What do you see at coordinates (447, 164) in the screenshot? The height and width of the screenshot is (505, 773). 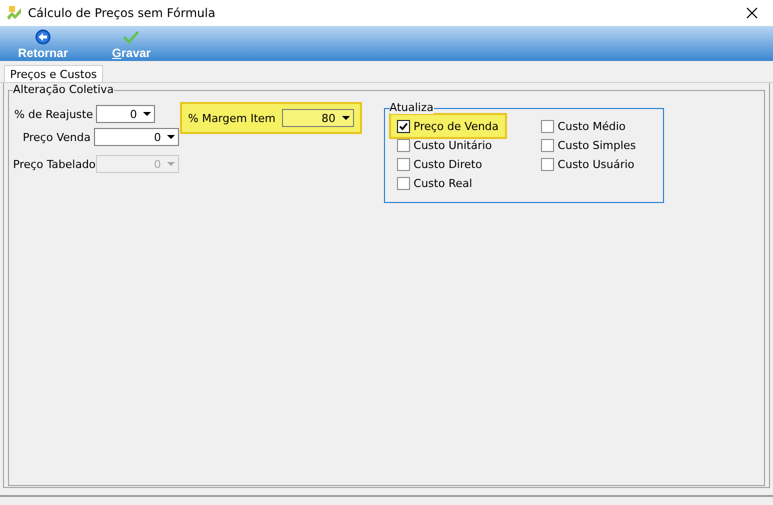 I see `checkbox-option: Custo Direto` at bounding box center [447, 164].